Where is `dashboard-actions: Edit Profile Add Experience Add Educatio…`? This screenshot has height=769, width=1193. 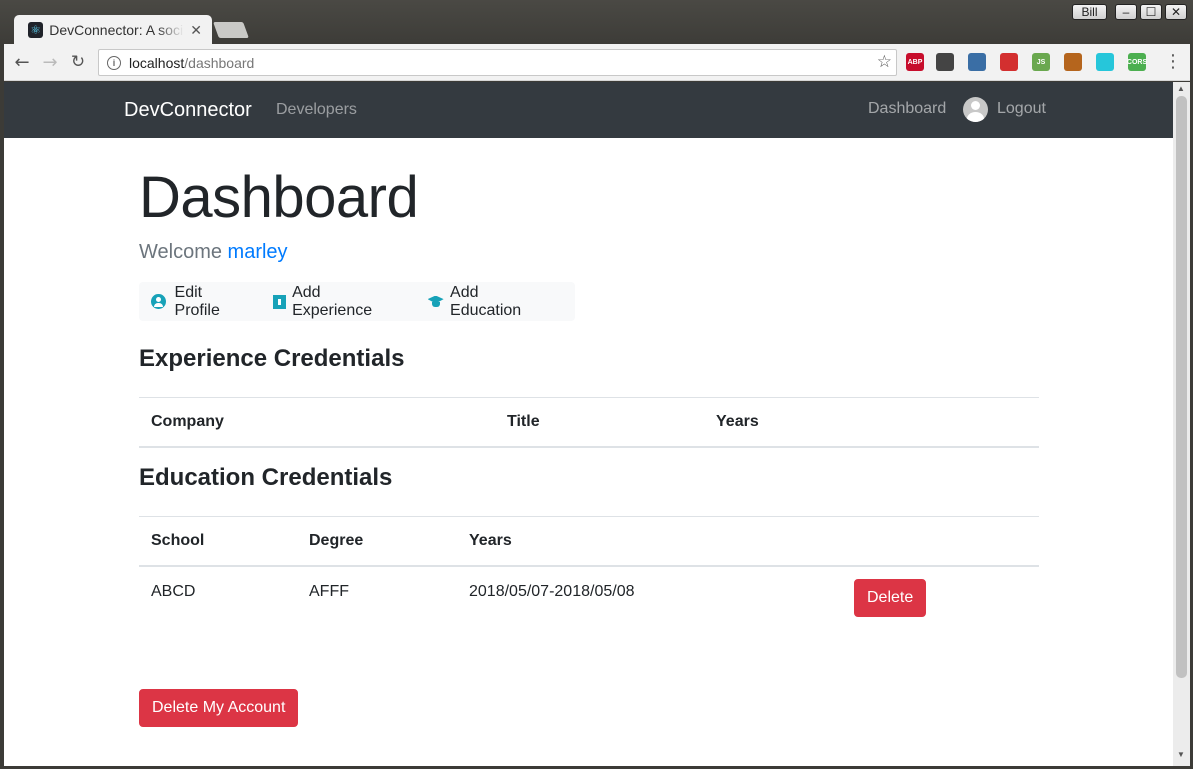 dashboard-actions: Edit Profile Add Experience Add Educatio… is located at coordinates (357, 301).